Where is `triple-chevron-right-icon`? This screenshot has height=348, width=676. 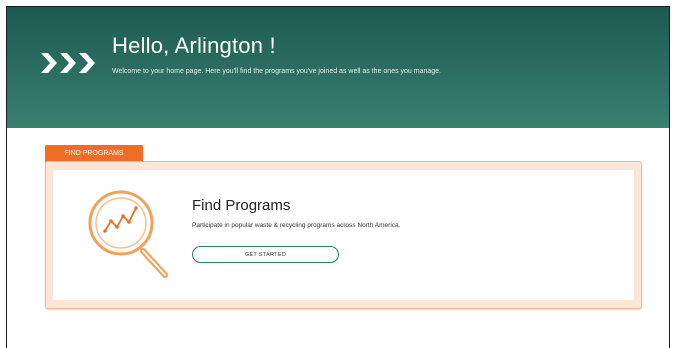
triple-chevron-right-icon is located at coordinates (68, 63).